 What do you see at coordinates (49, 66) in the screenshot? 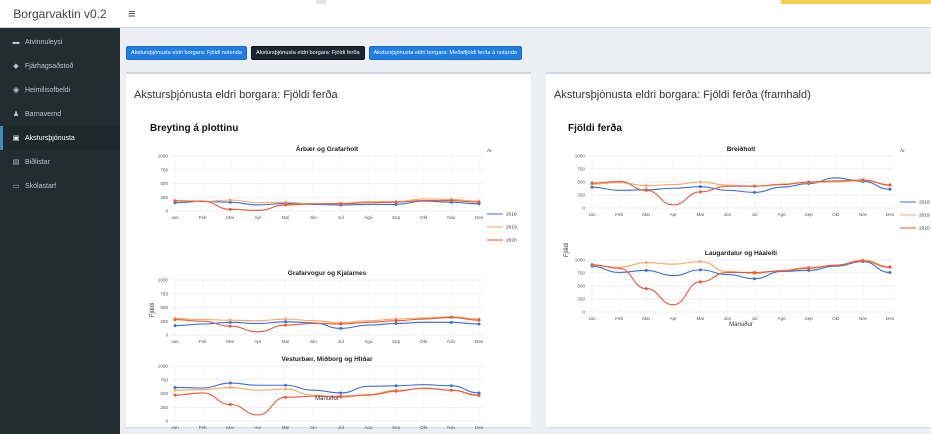
I see `sidebar-item-label: Fjárhagsaðstoð` at bounding box center [49, 66].